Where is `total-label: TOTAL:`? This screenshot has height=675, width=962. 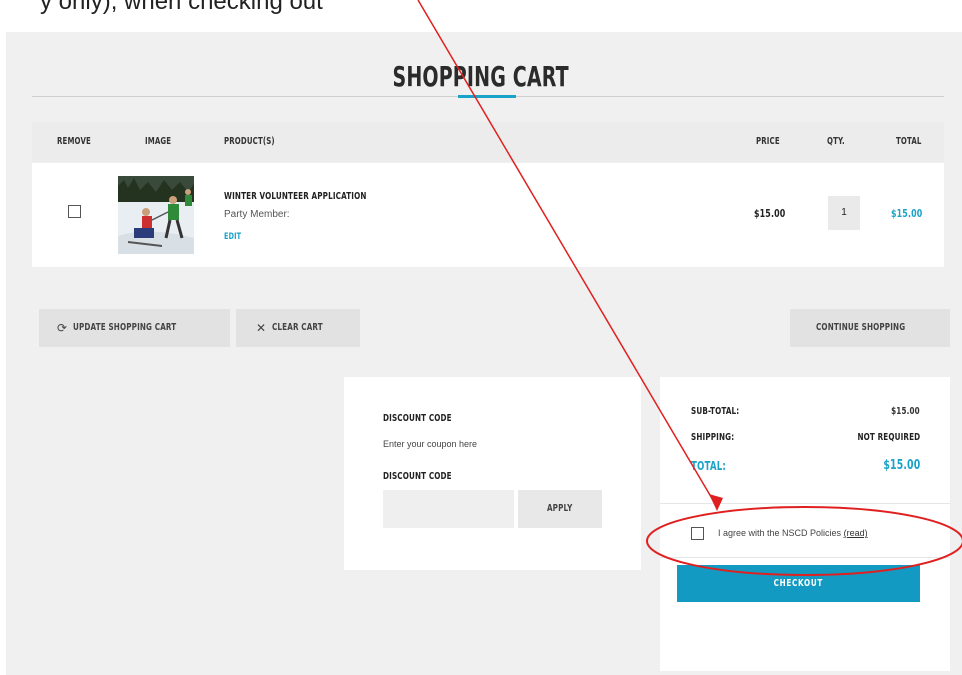 total-label: TOTAL: is located at coordinates (708, 466).